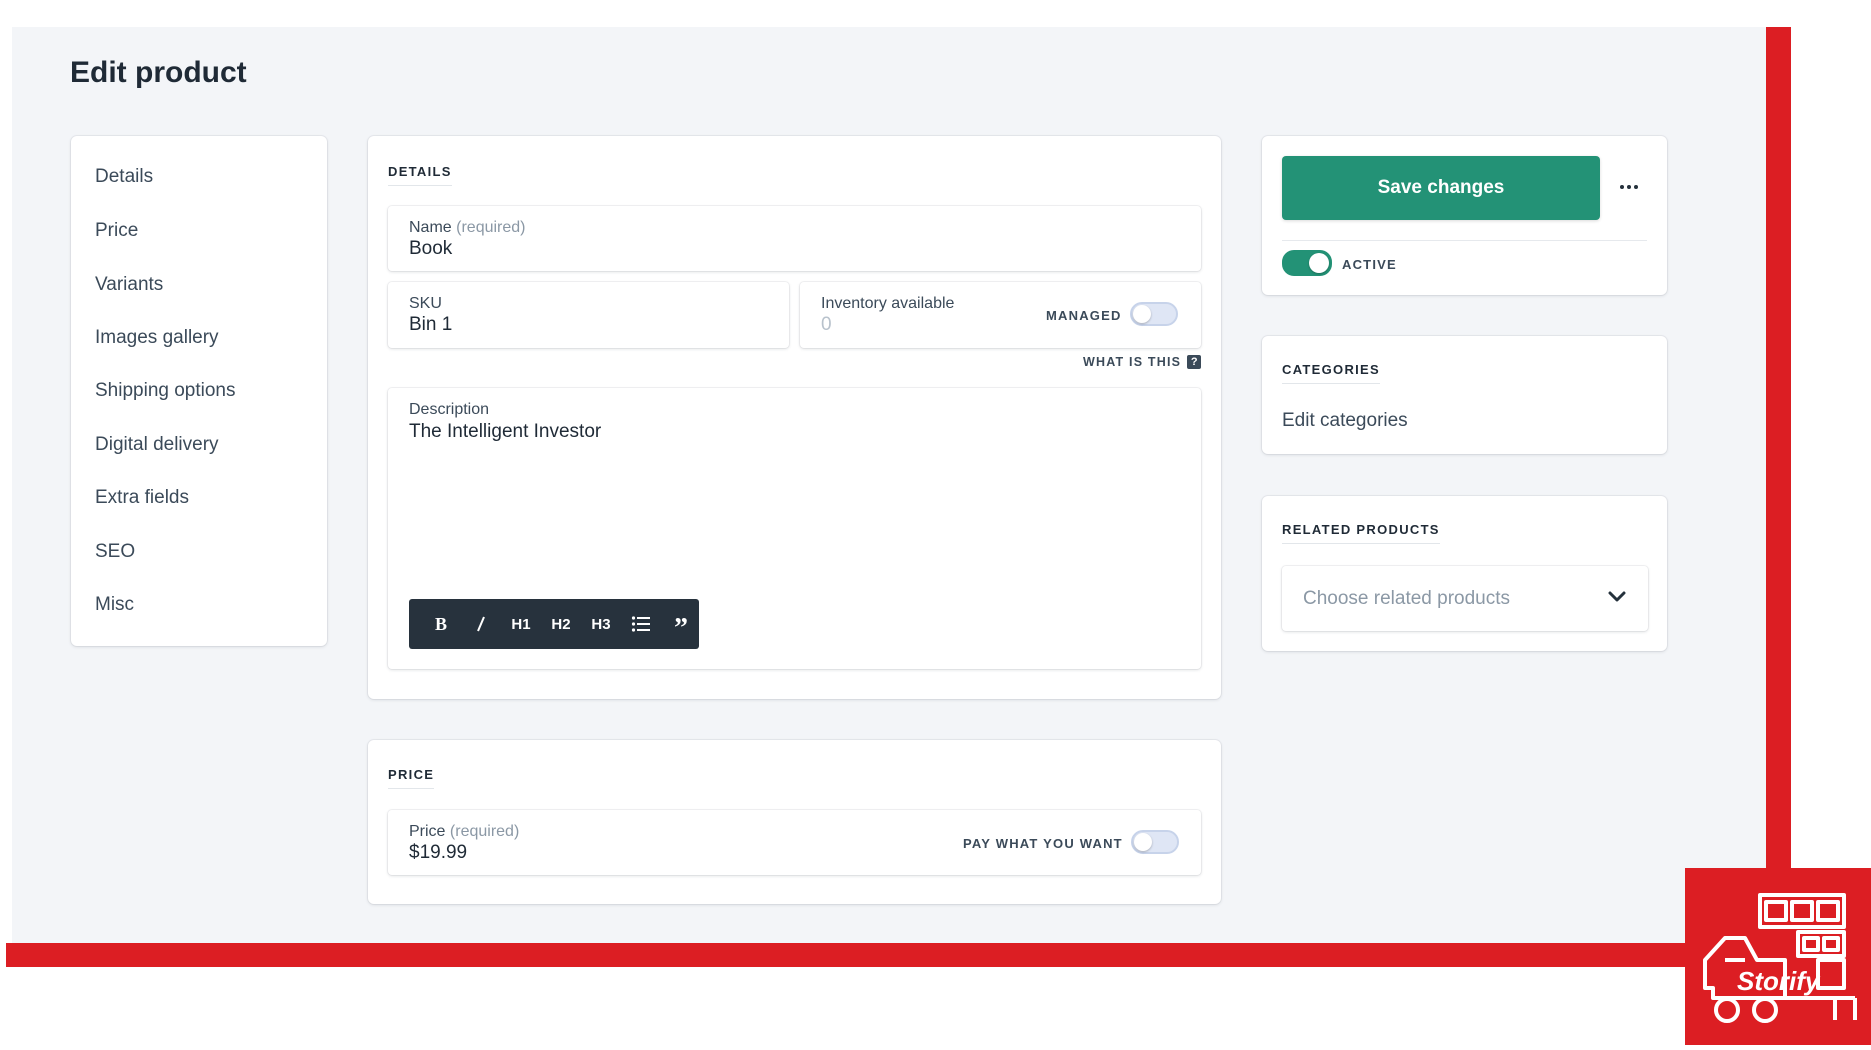  Describe the element at coordinates (1361, 533) in the screenshot. I see `related-products-section-title: RELATED PRODUCTS` at that location.